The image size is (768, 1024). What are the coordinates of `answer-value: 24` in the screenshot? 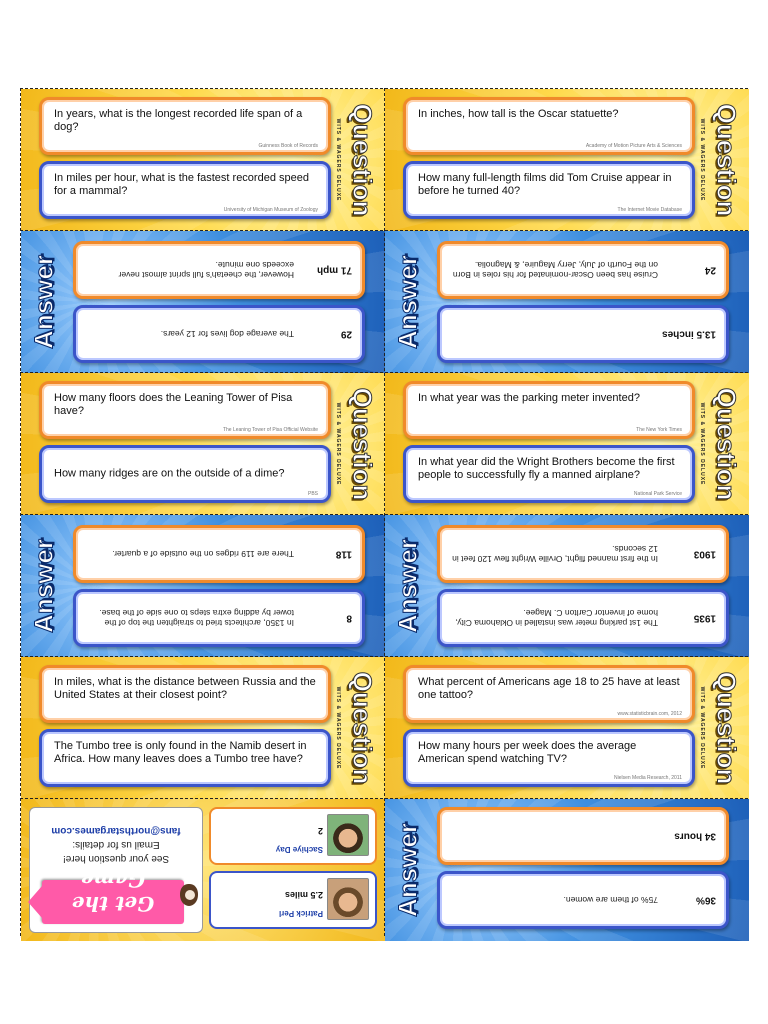 It's located at (710, 270).